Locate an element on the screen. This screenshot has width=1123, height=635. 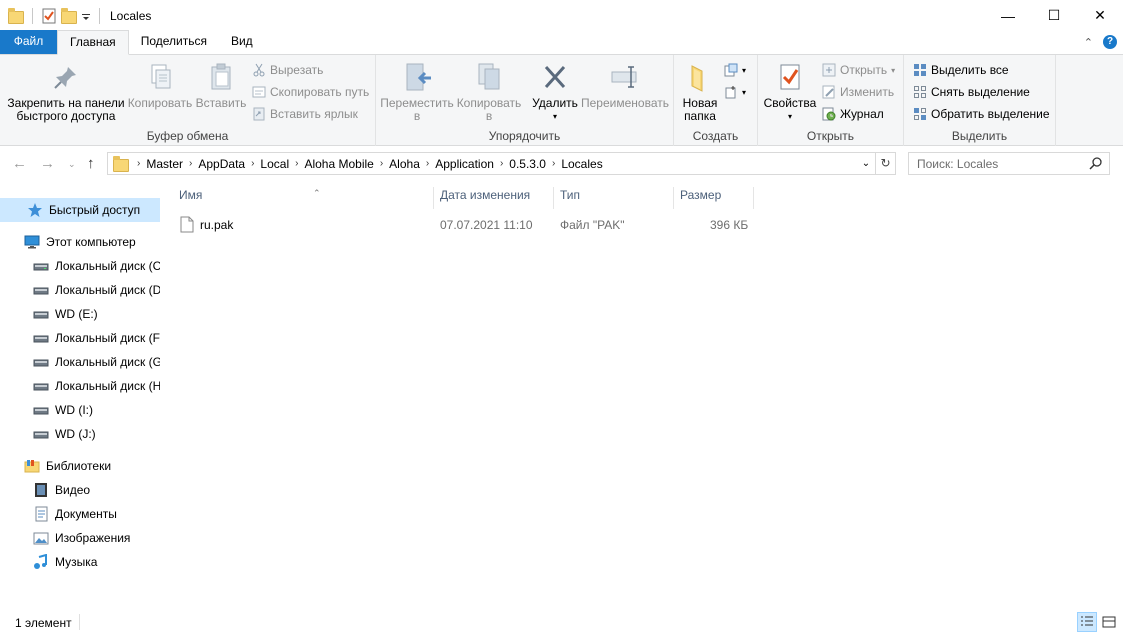
breadcrumb-aloha-mobile: Aloha Mobile is located at coordinates (338, 164).